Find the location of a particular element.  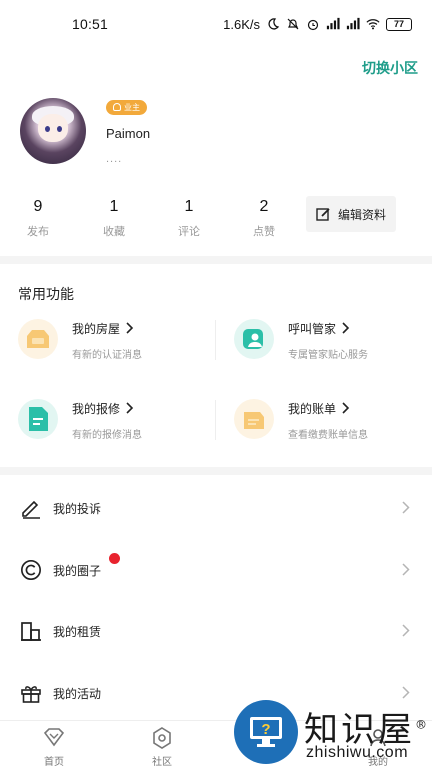

menu-my-rental: 我的租赁 is located at coordinates (216, 631).